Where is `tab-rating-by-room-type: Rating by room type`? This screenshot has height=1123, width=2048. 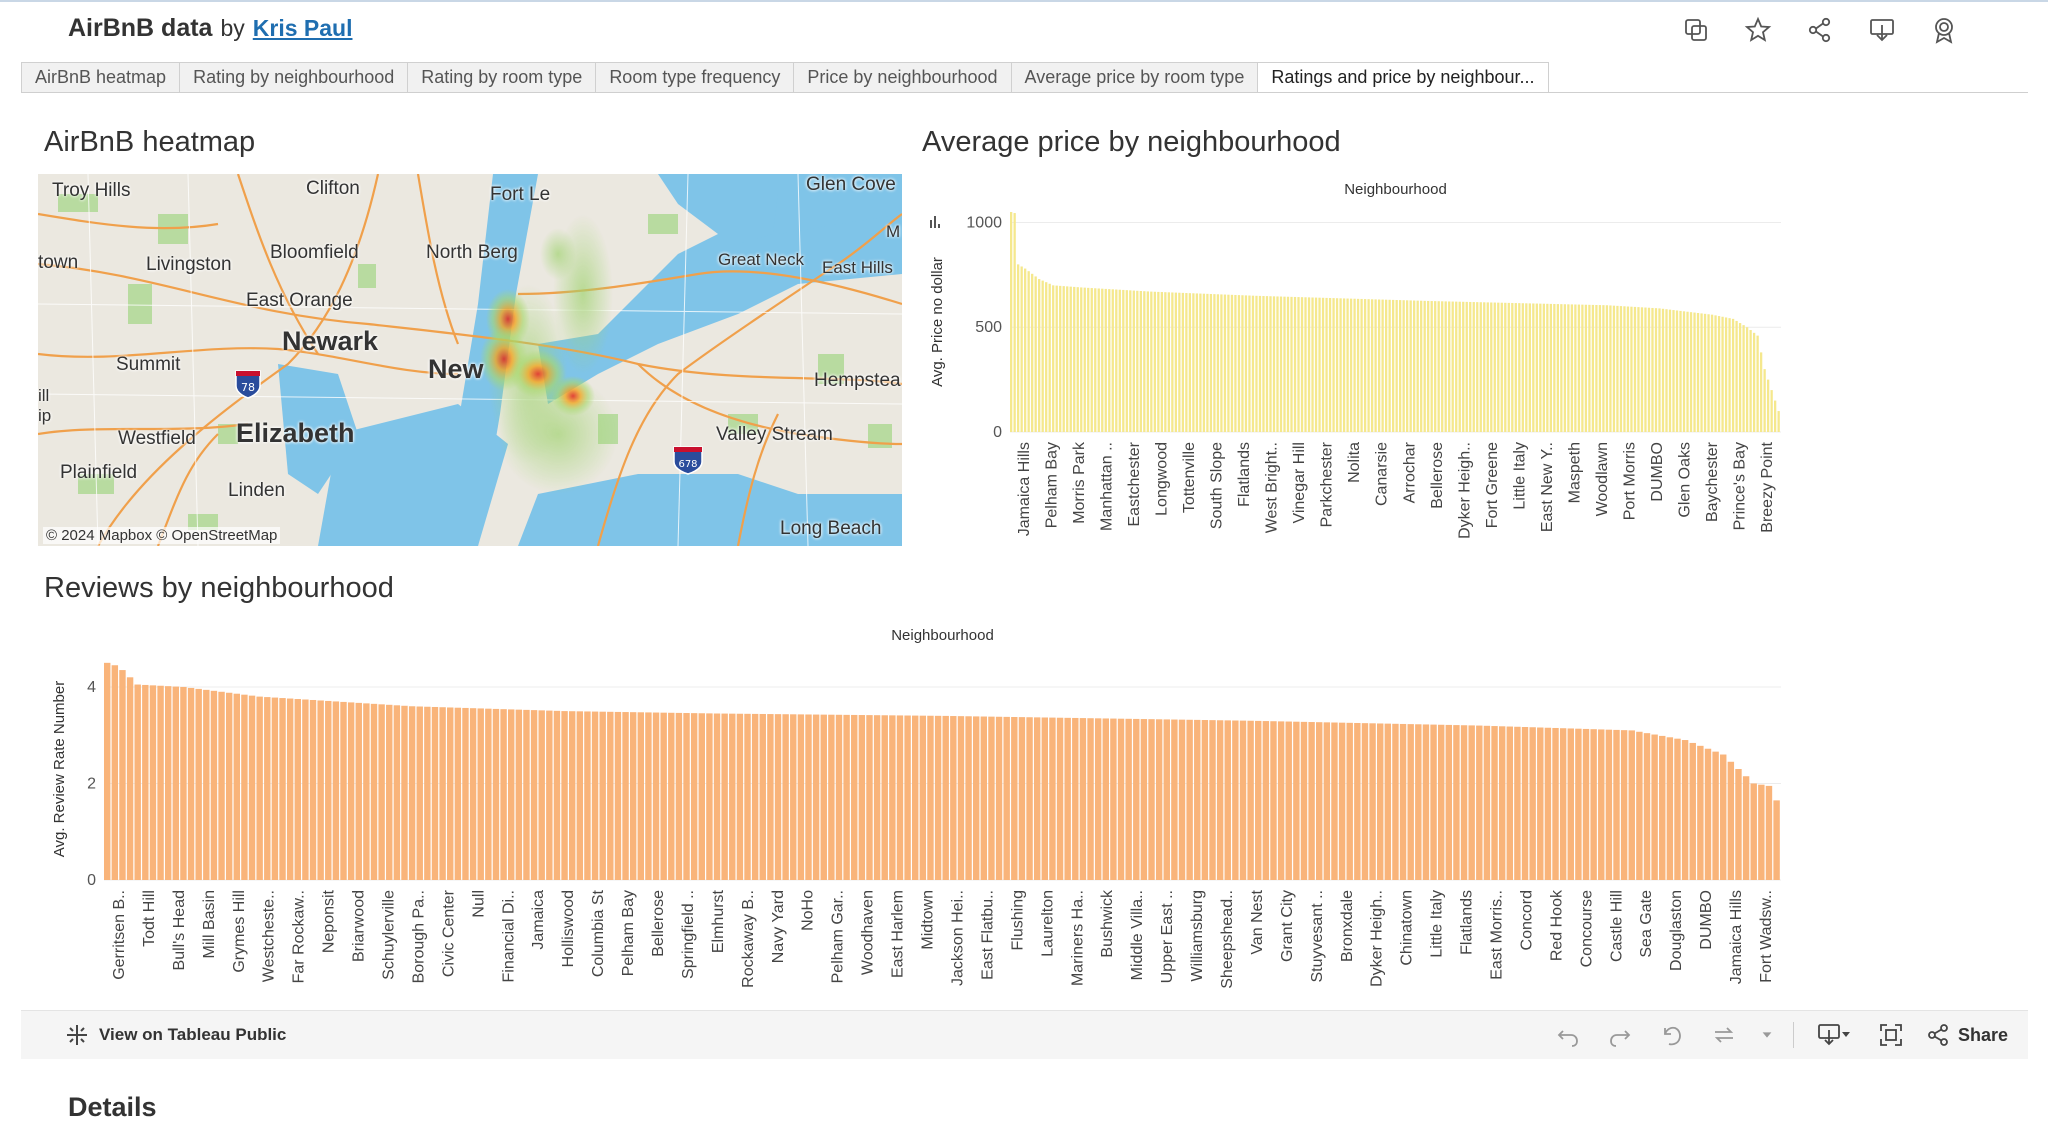
tab-rating-by-room-type: Rating by room type is located at coordinates (502, 77).